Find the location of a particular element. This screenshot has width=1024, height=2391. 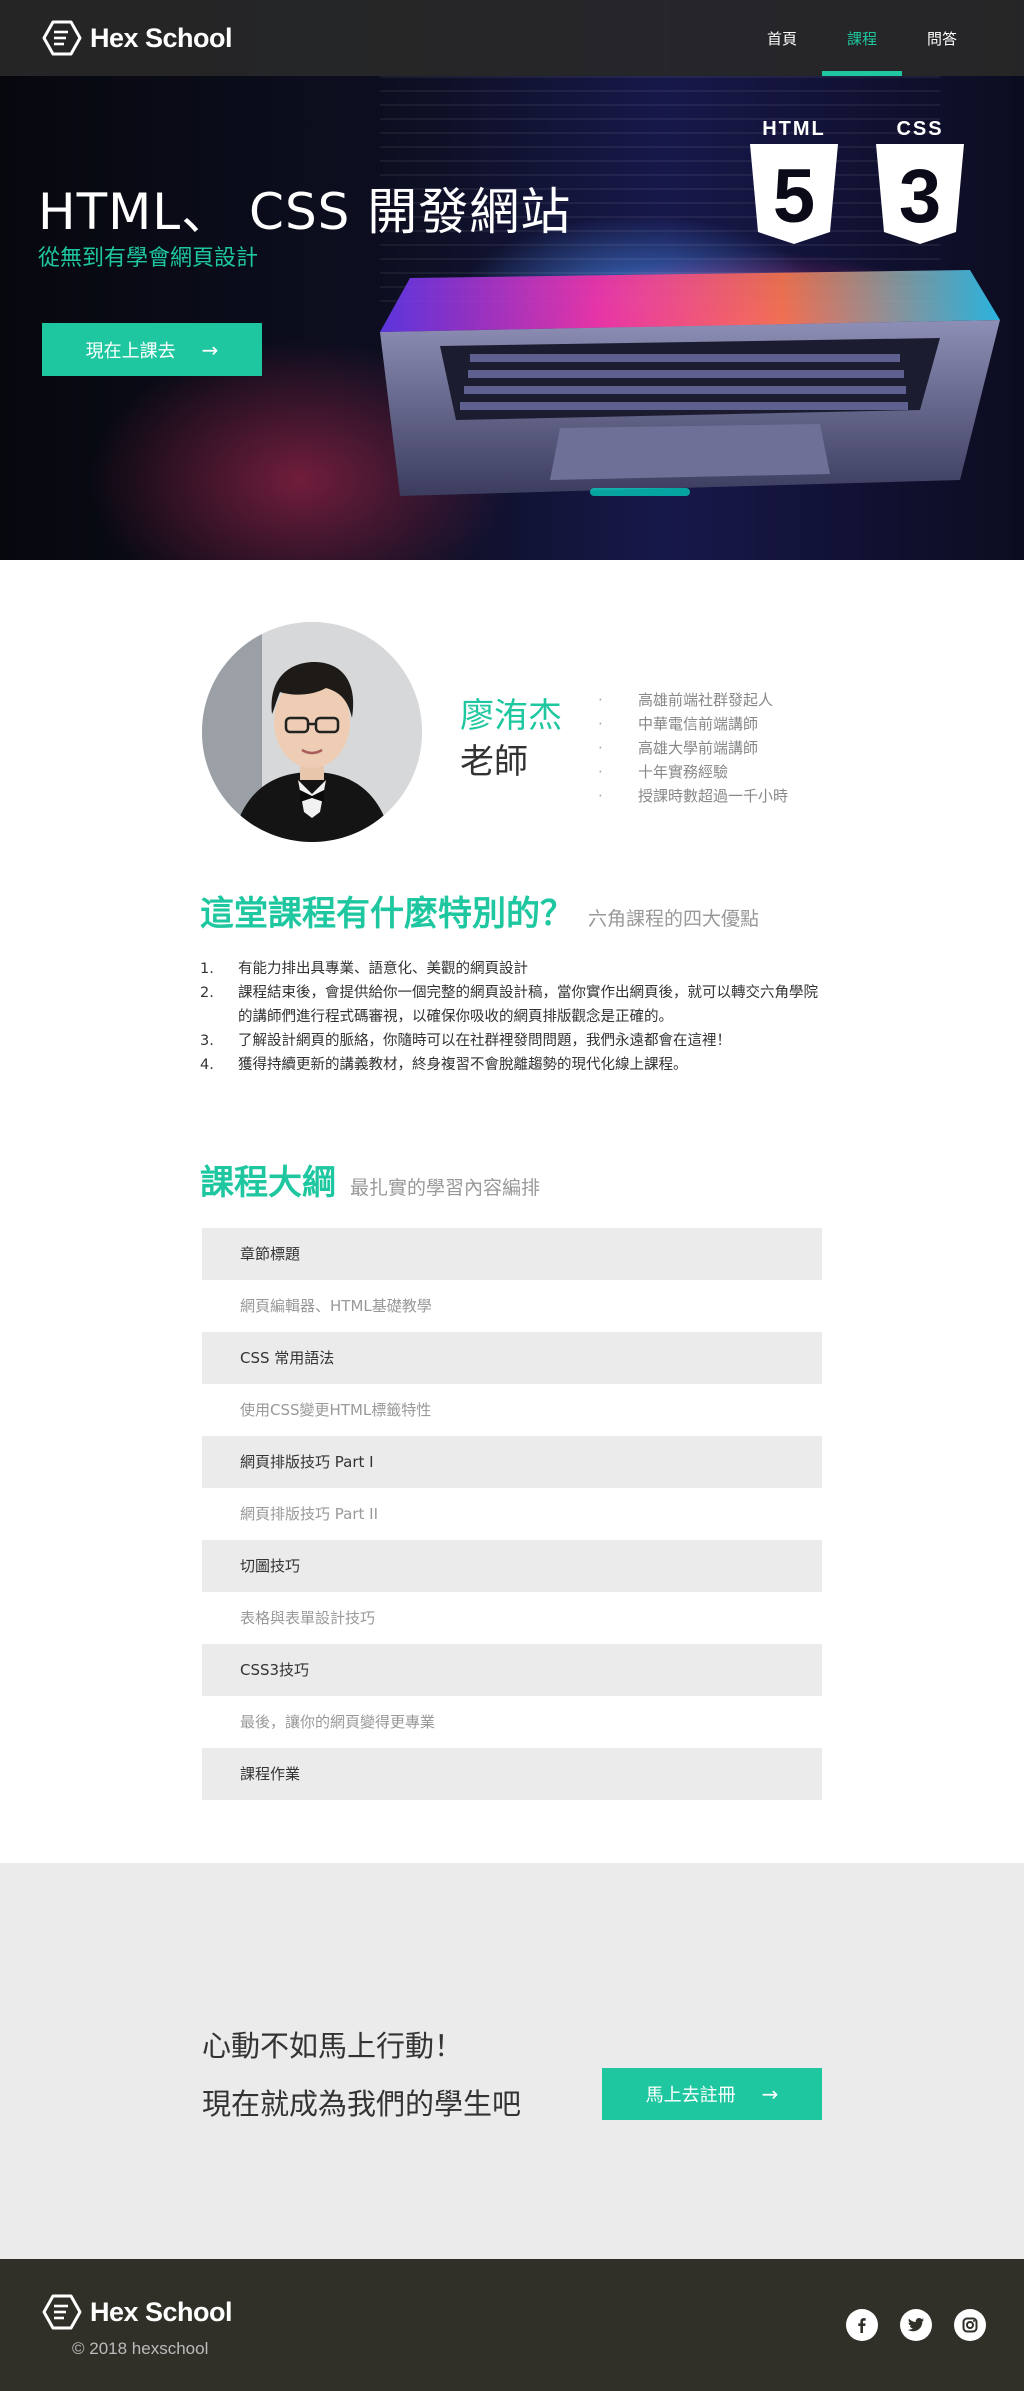

syllabus-chapter-row: CSS 常用語法 is located at coordinates (512, 1358).